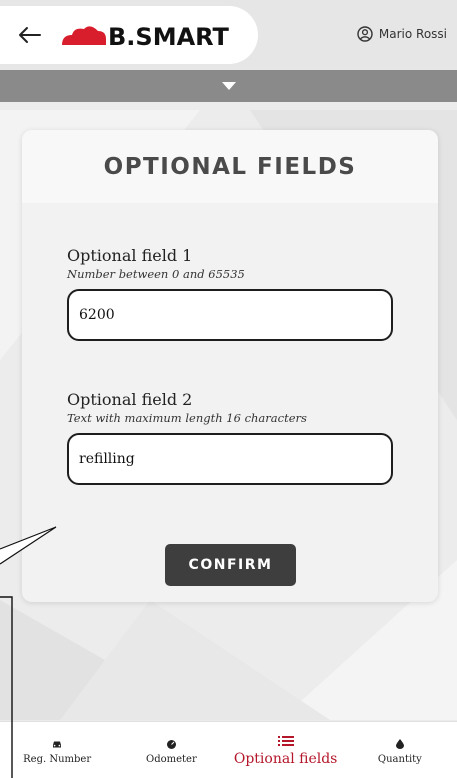 This screenshot has width=457, height=778. I want to click on nav-item-quantity: Quantity, so click(400, 750).